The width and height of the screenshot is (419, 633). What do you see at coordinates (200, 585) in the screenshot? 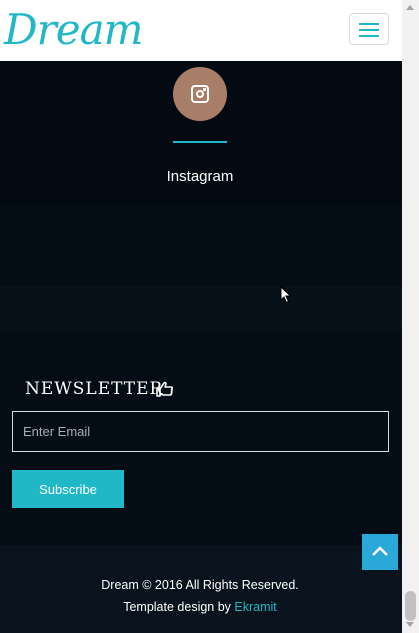
I see `copyright-text: Dream © 2016 All Rights Reserved.` at bounding box center [200, 585].